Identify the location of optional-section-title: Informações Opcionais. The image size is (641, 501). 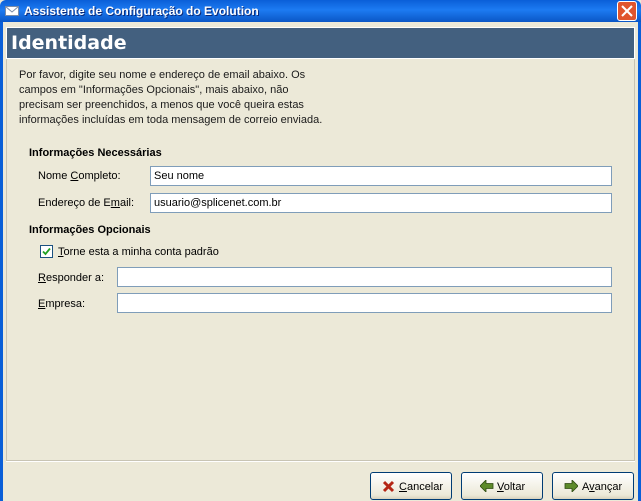
(90, 230).